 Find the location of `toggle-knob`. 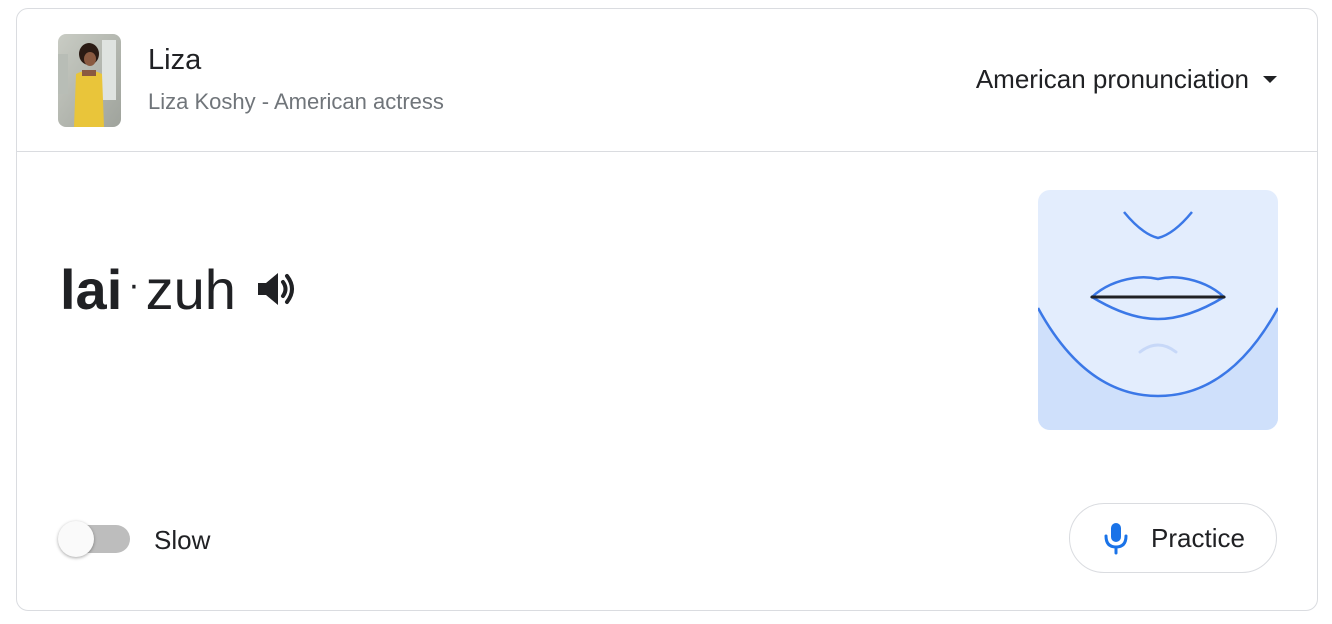

toggle-knob is located at coordinates (76, 539).